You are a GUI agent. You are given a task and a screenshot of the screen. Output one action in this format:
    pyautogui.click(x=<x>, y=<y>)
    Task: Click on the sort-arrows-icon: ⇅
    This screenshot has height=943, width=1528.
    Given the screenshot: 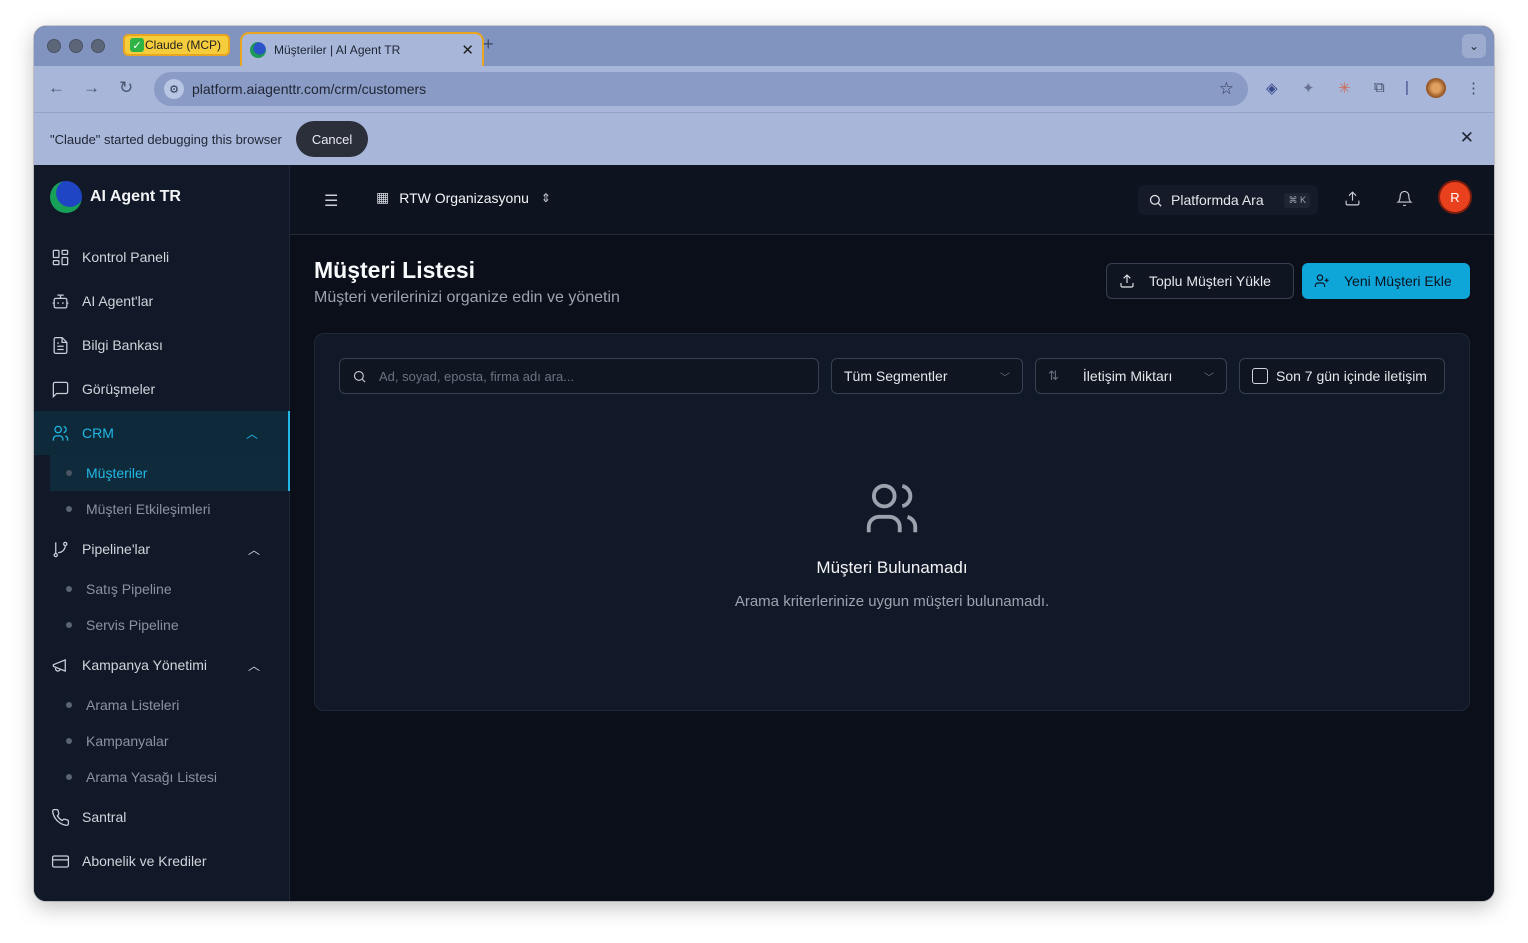 What is the action you would take?
    pyautogui.click(x=1053, y=375)
    